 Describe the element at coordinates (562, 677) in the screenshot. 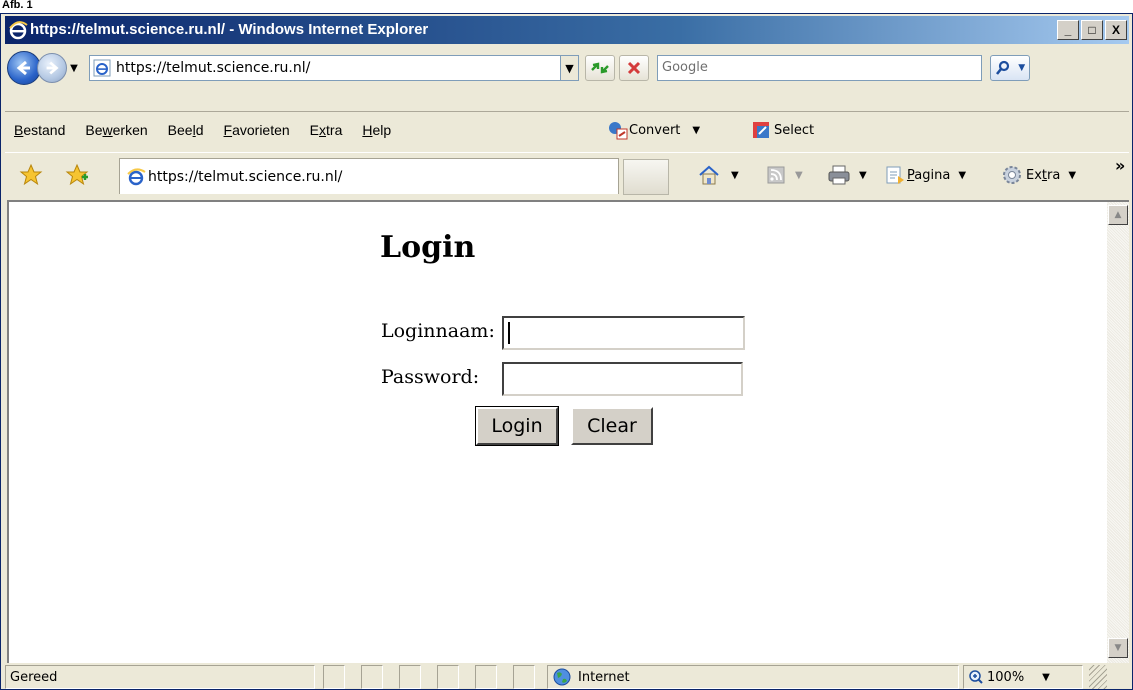

I see `internet-globe-icon` at that location.